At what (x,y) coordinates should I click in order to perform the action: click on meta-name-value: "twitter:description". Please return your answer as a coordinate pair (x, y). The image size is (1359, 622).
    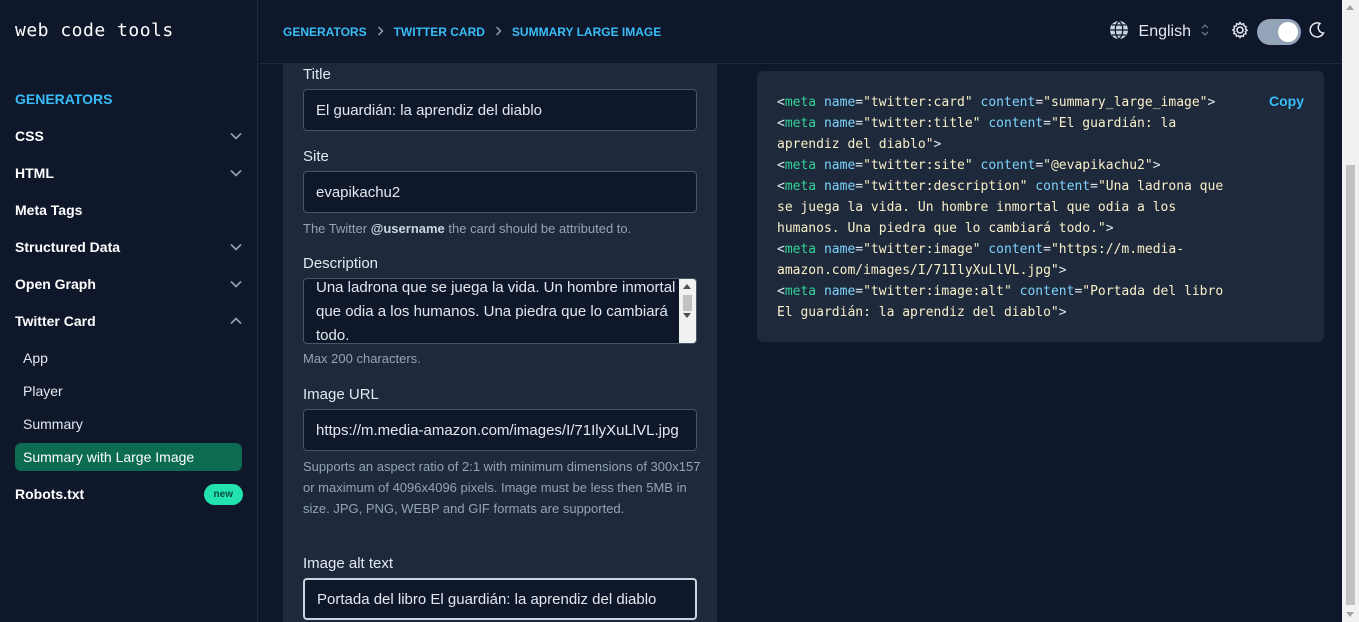
    Looking at the image, I should click on (945, 186).